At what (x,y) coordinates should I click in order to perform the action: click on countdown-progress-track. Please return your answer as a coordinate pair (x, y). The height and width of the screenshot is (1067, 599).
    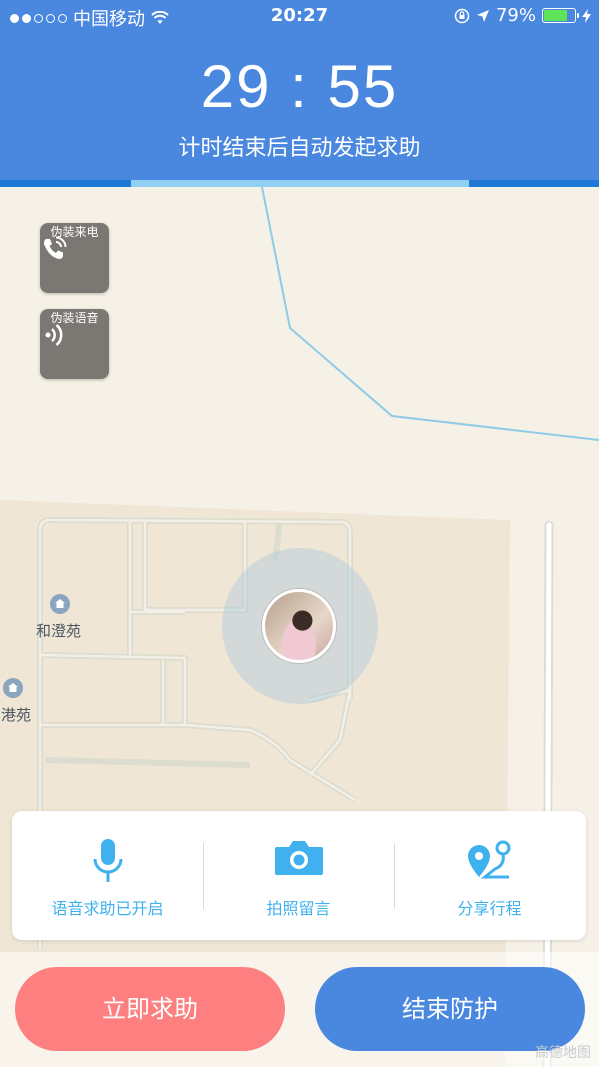
    Looking at the image, I should click on (299, 183).